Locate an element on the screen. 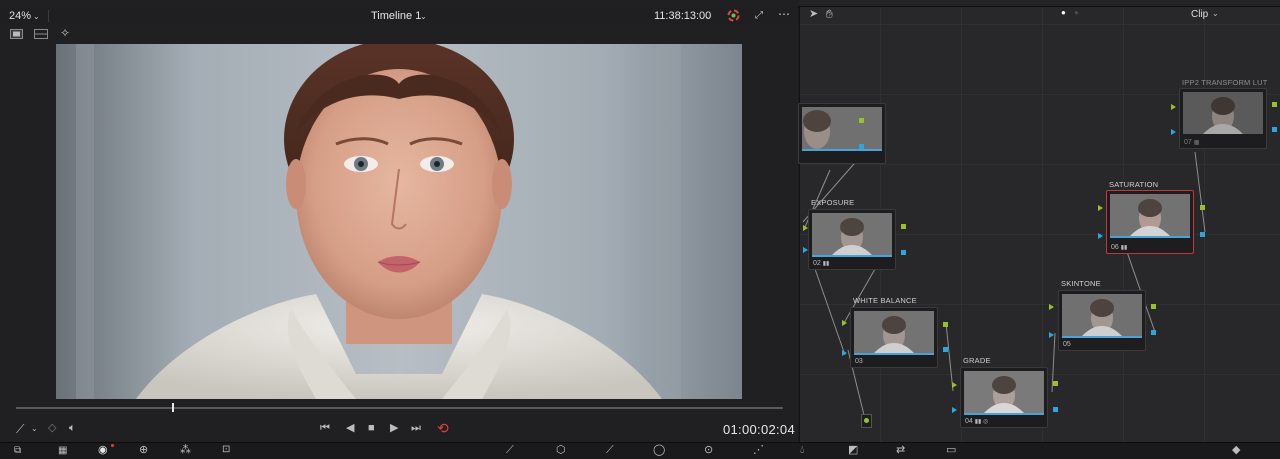 This screenshot has width=1280, height=459. node-number: 06 ▮▮ is located at coordinates (1119, 247).